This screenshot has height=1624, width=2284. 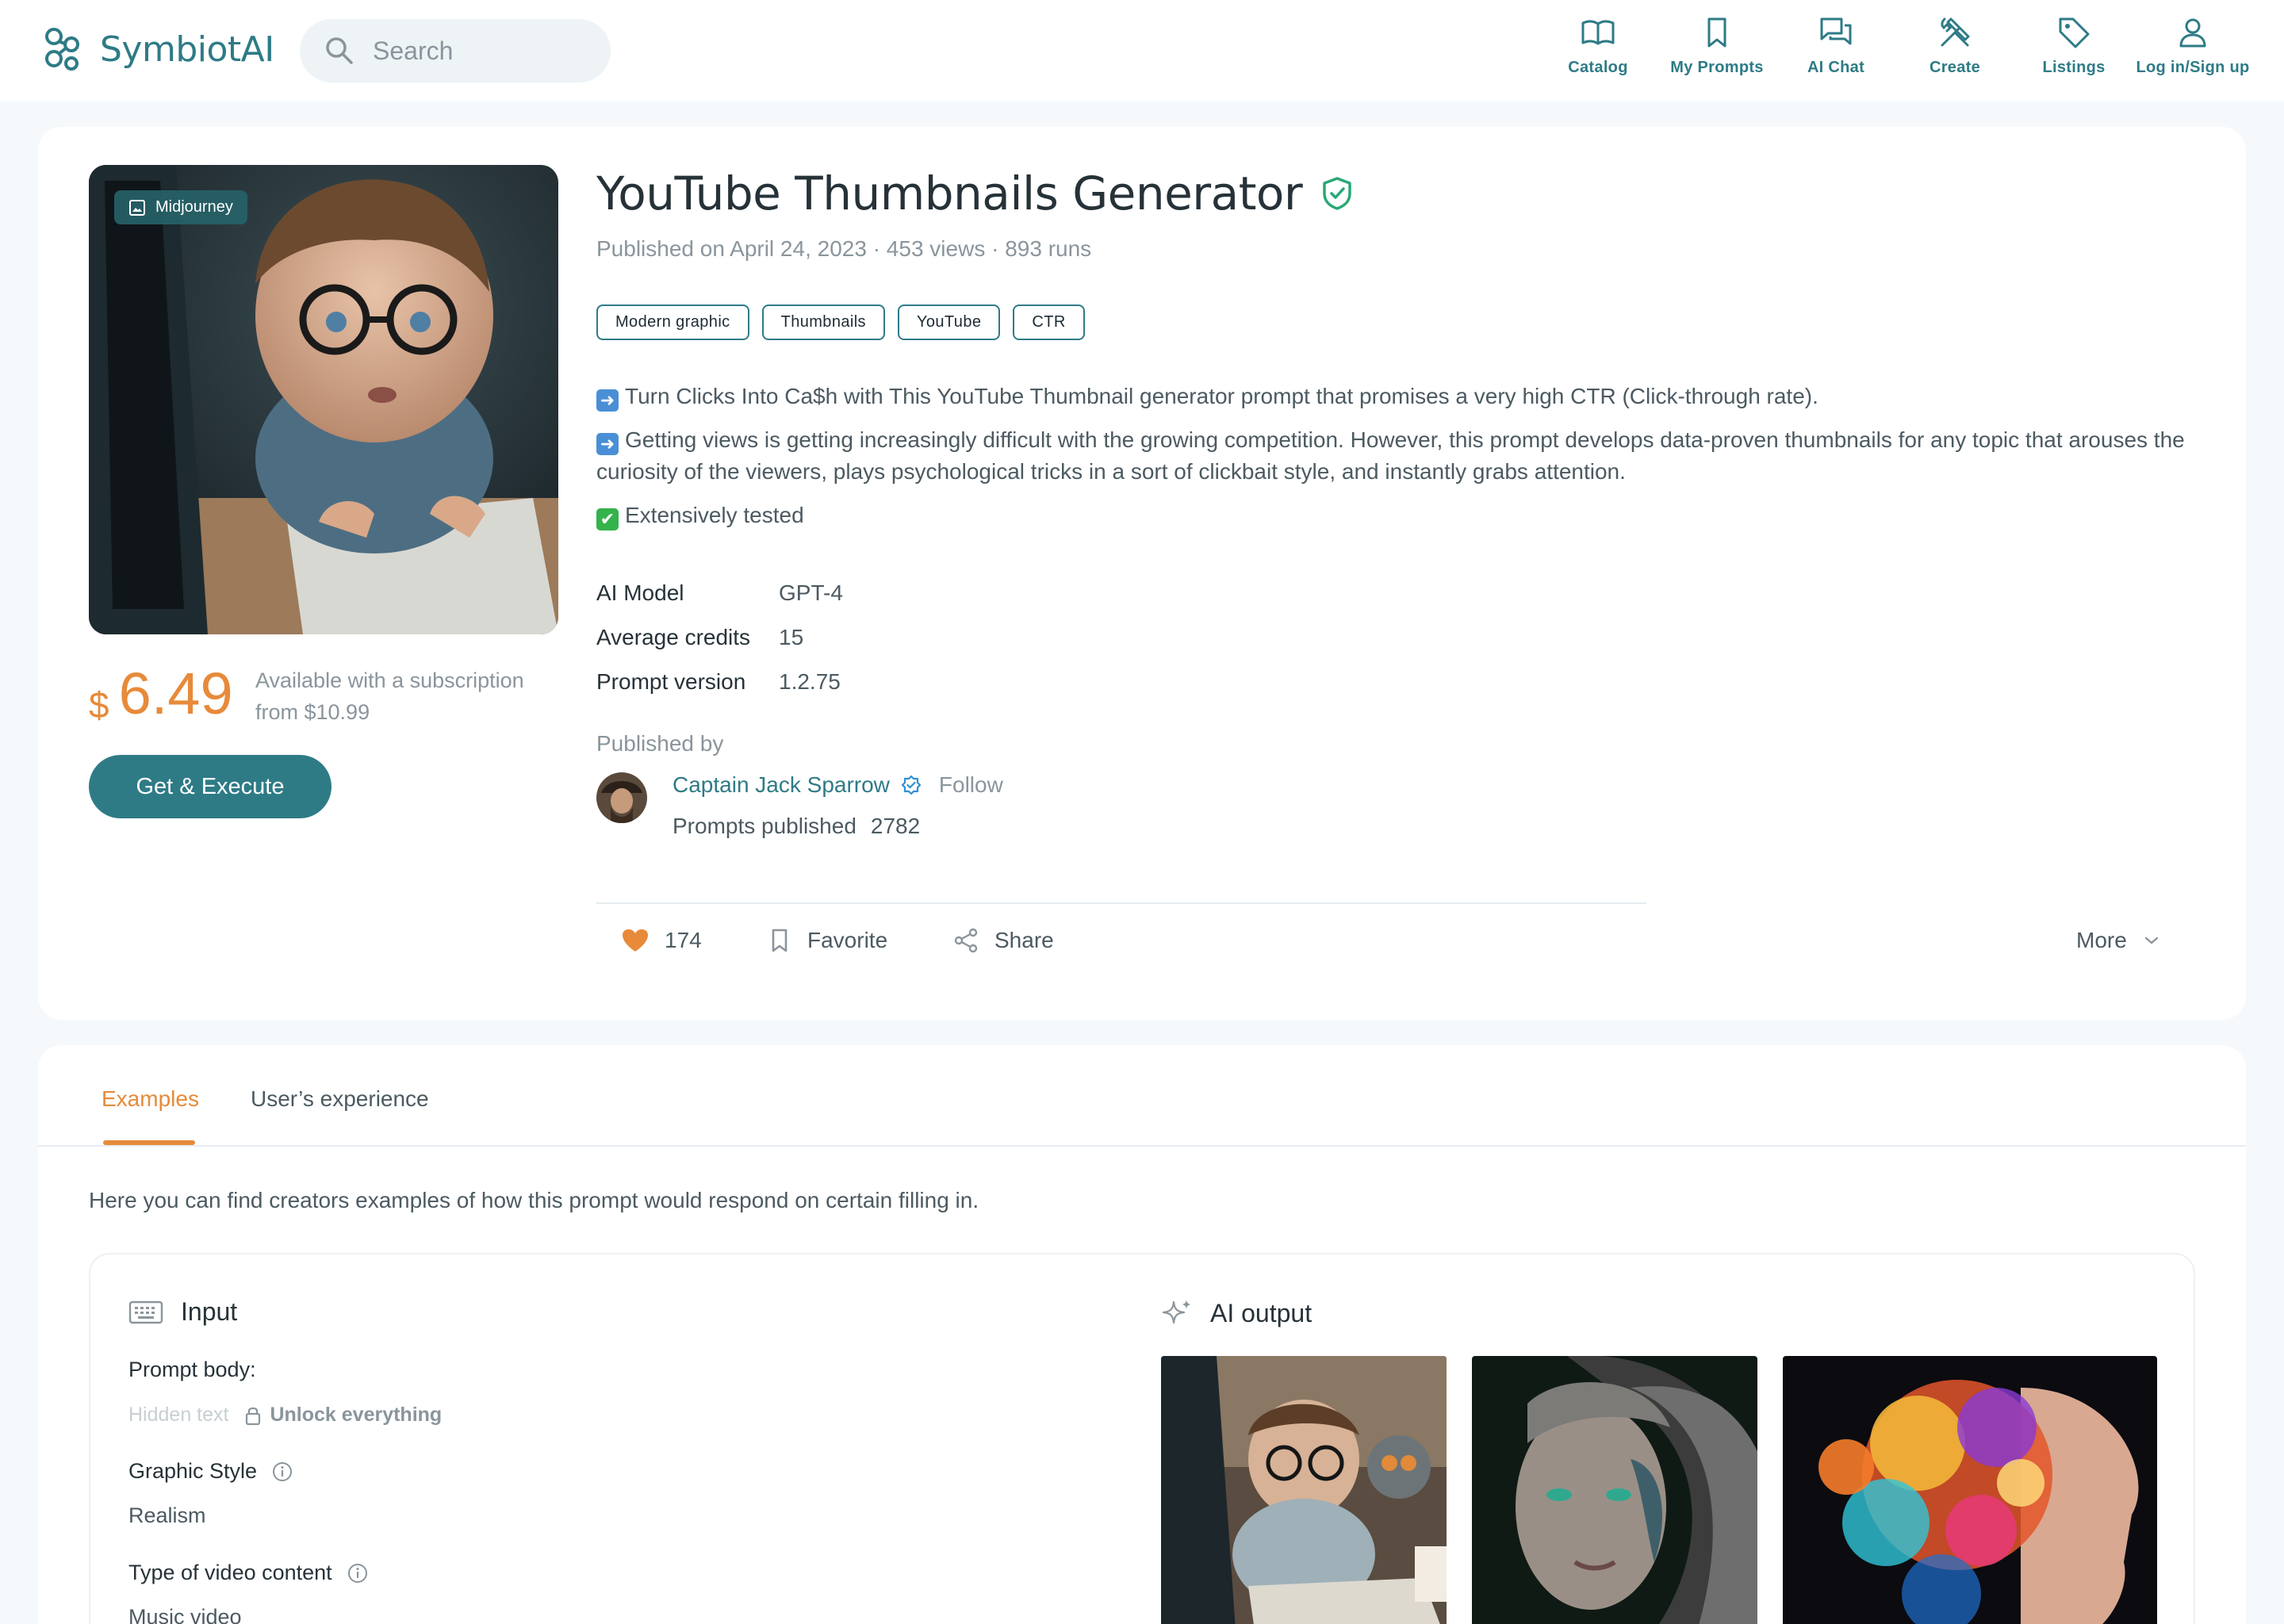 What do you see at coordinates (635, 940) in the screenshot?
I see `heart-icon` at bounding box center [635, 940].